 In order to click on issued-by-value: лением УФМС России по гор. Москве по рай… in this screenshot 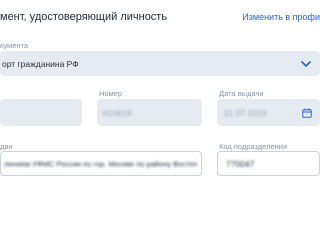, I will do `click(101, 163)`.